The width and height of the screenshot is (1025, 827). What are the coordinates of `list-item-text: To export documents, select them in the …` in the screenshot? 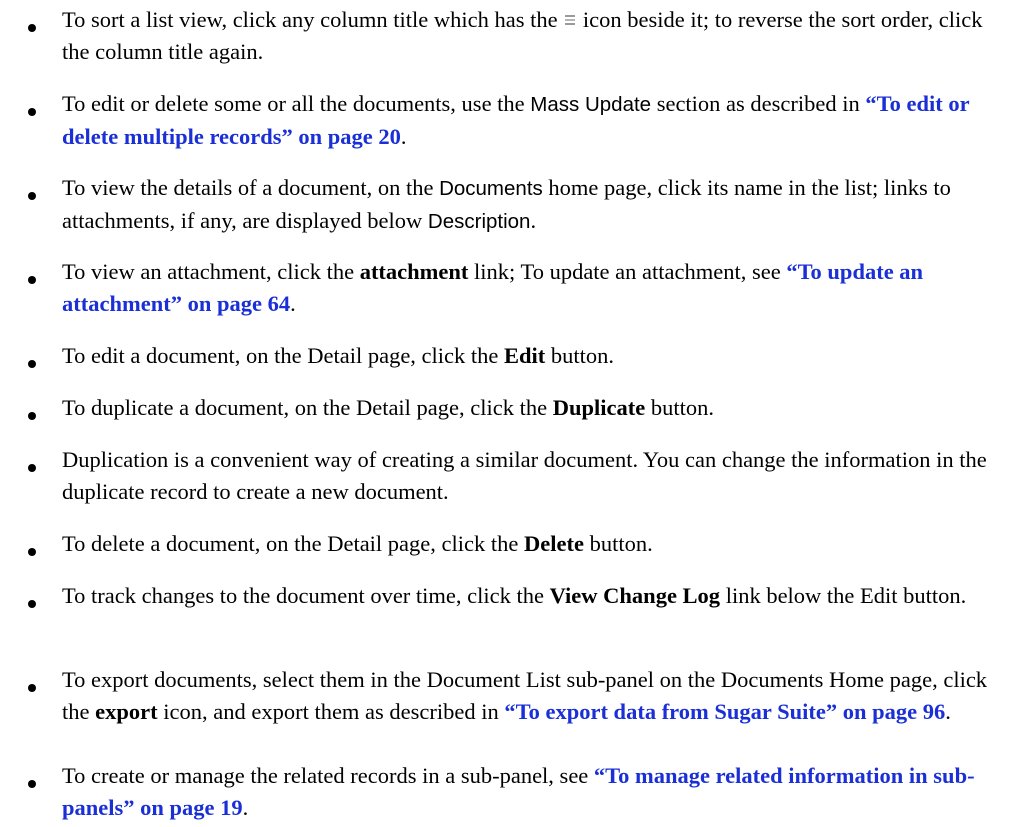 It's located at (525, 695).